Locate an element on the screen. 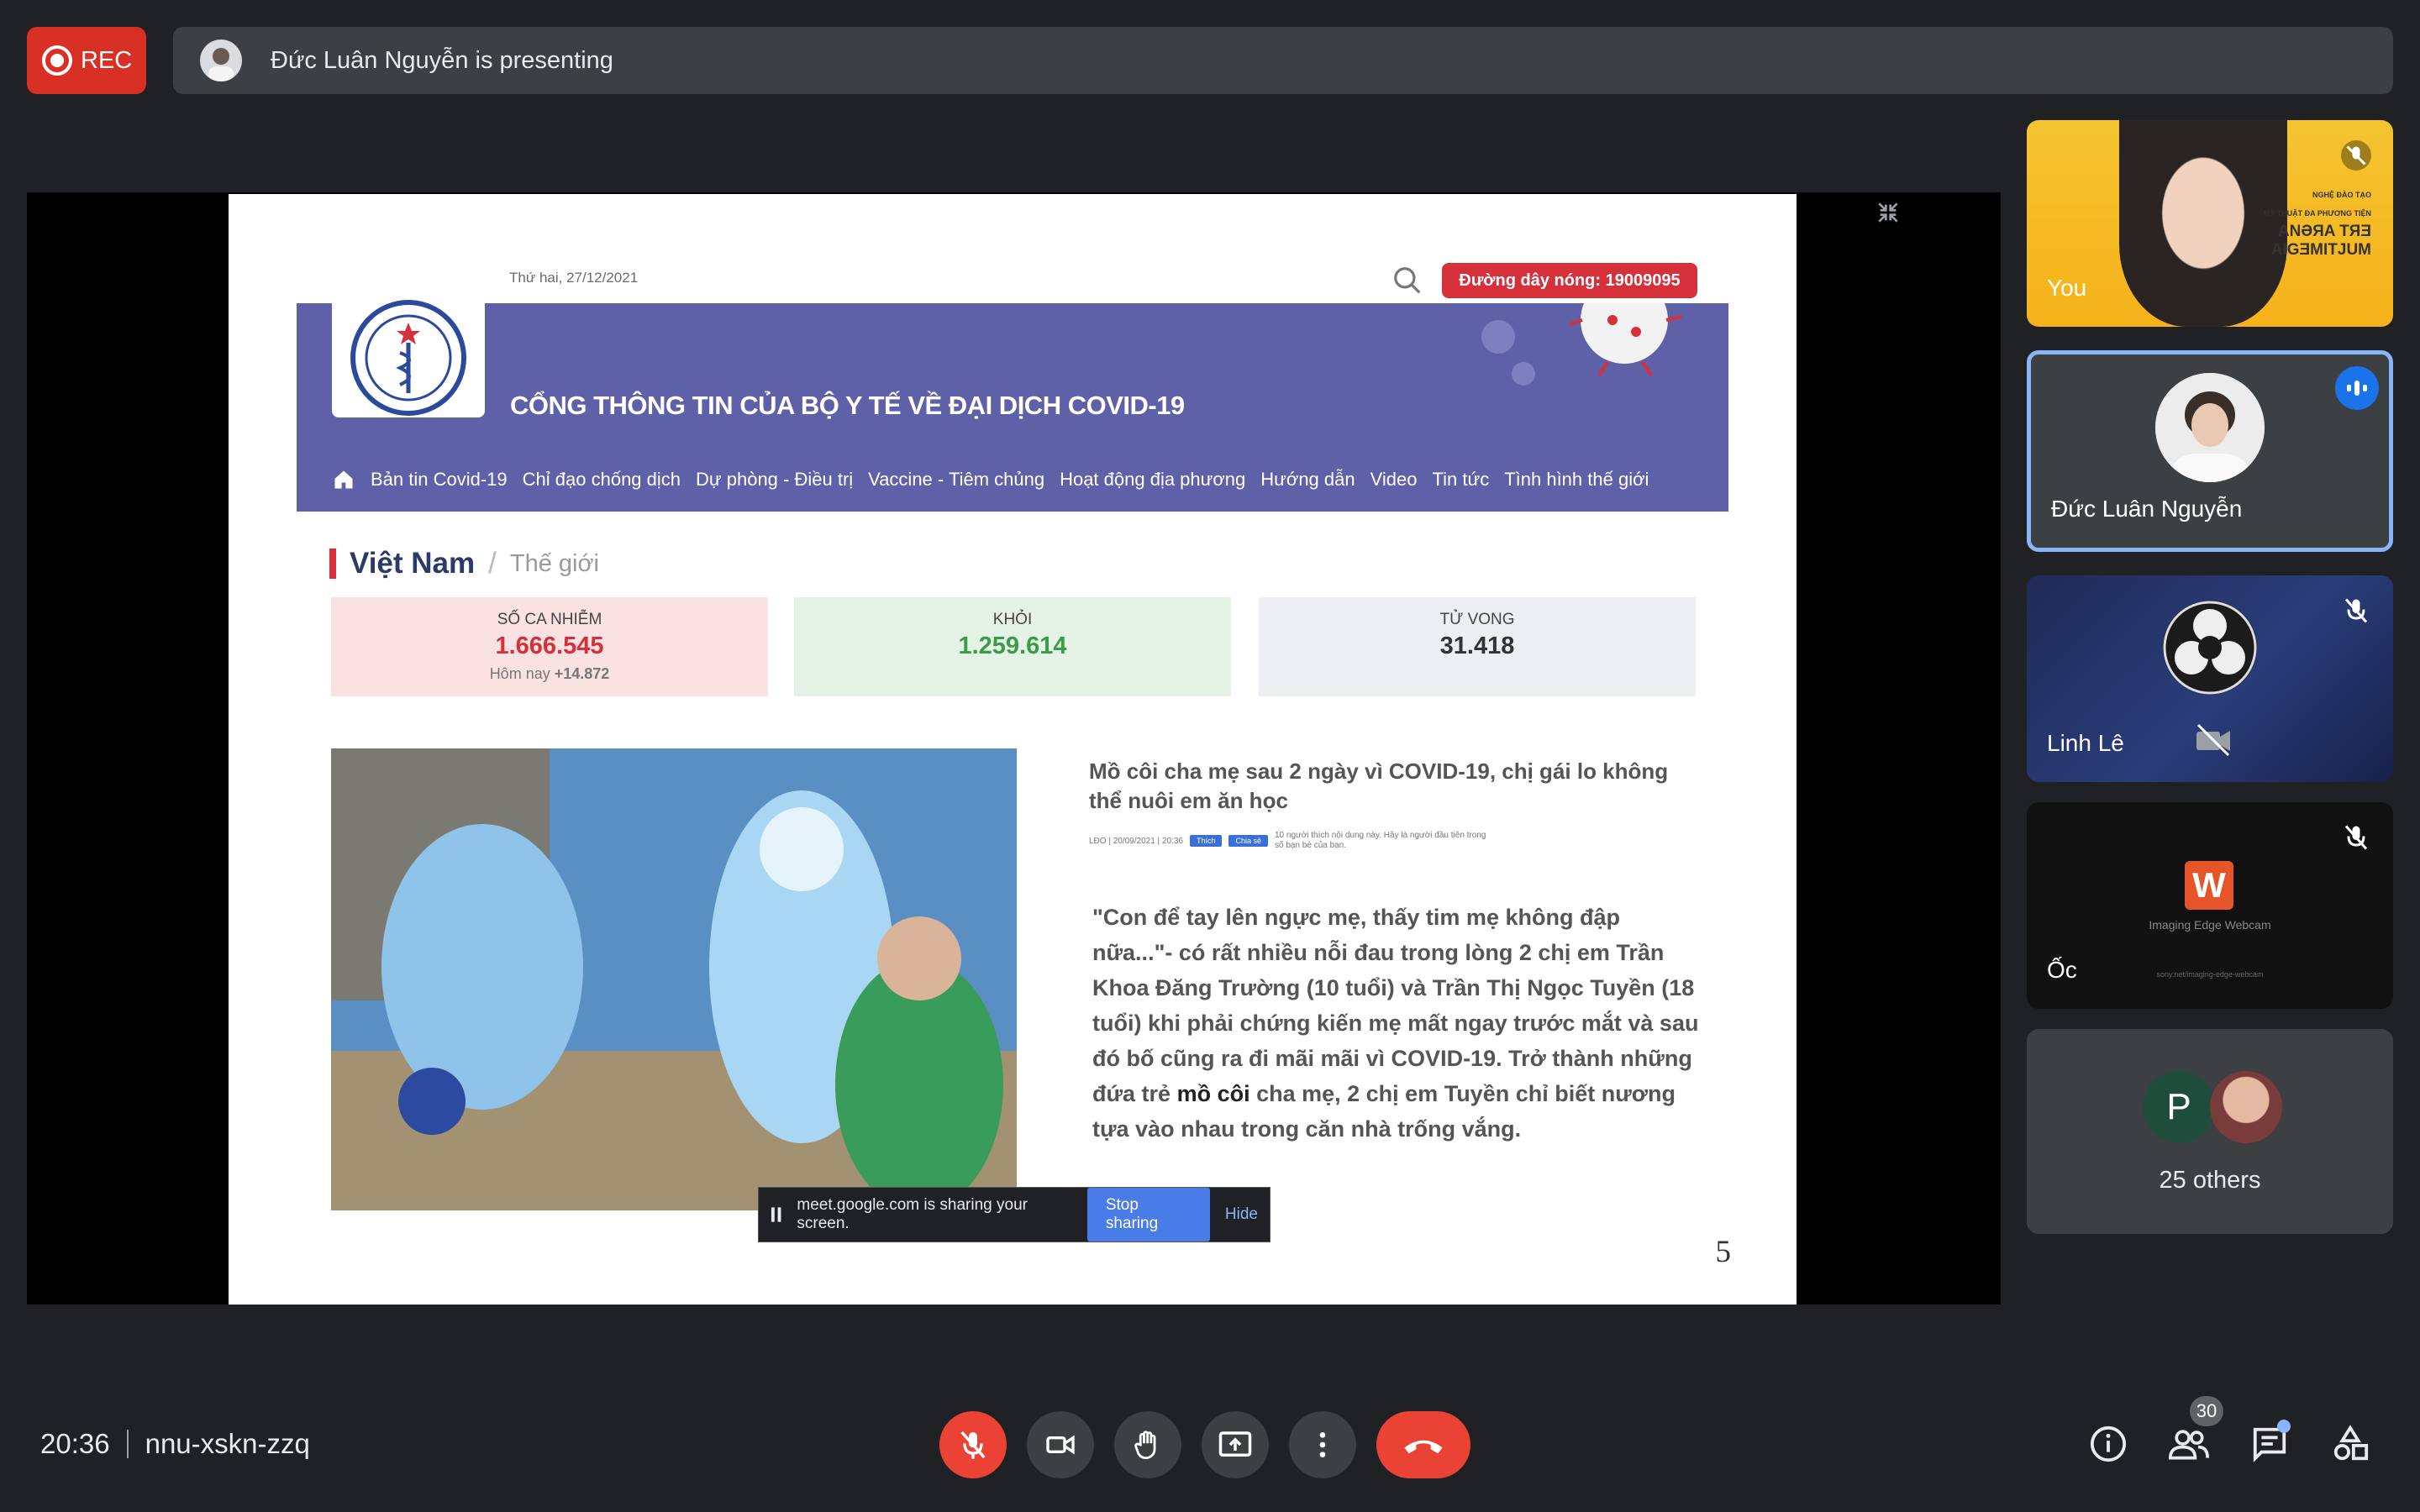 The image size is (2420, 1512). chat-notification-dot is located at coordinates (2284, 1426).